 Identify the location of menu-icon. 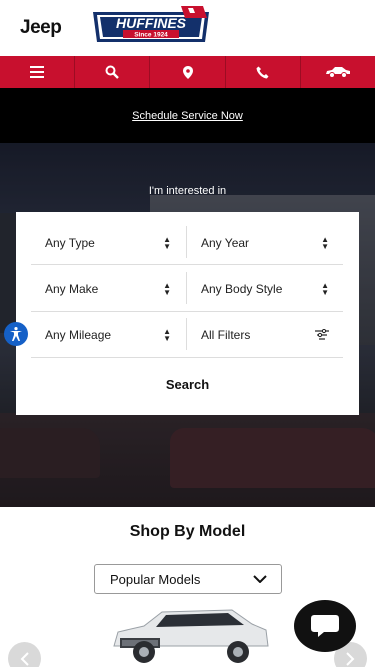
(37, 72).